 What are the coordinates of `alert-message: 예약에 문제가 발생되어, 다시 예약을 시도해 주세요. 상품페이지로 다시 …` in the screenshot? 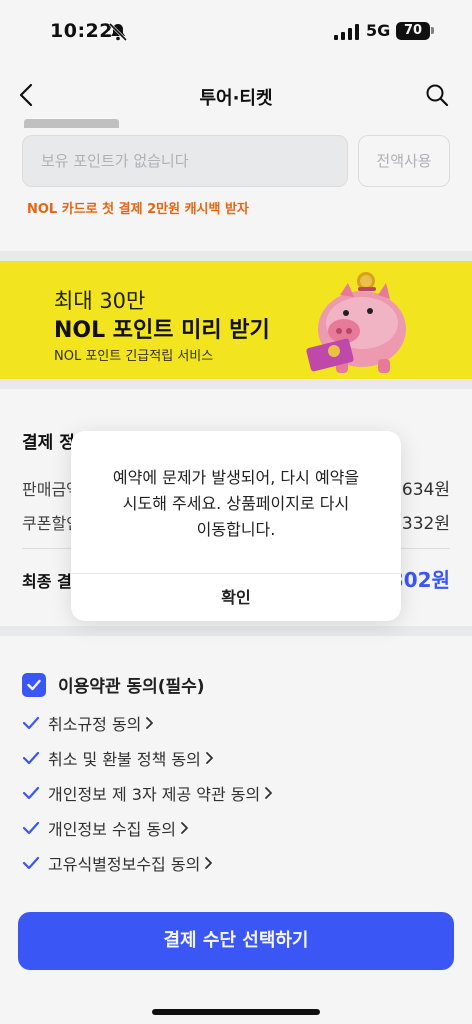 It's located at (236, 504).